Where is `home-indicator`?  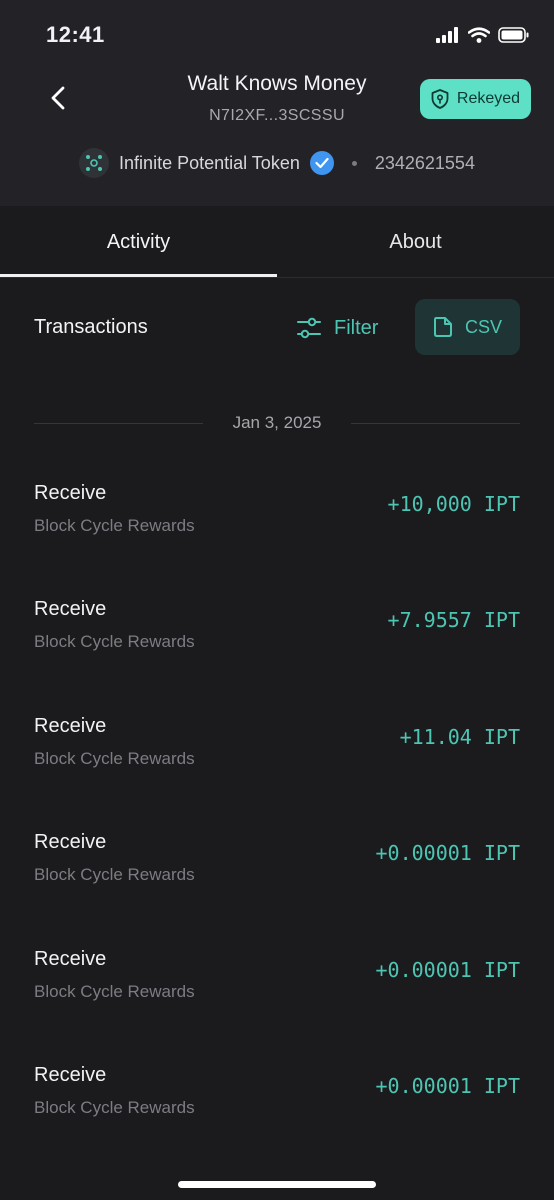 home-indicator is located at coordinates (277, 1184).